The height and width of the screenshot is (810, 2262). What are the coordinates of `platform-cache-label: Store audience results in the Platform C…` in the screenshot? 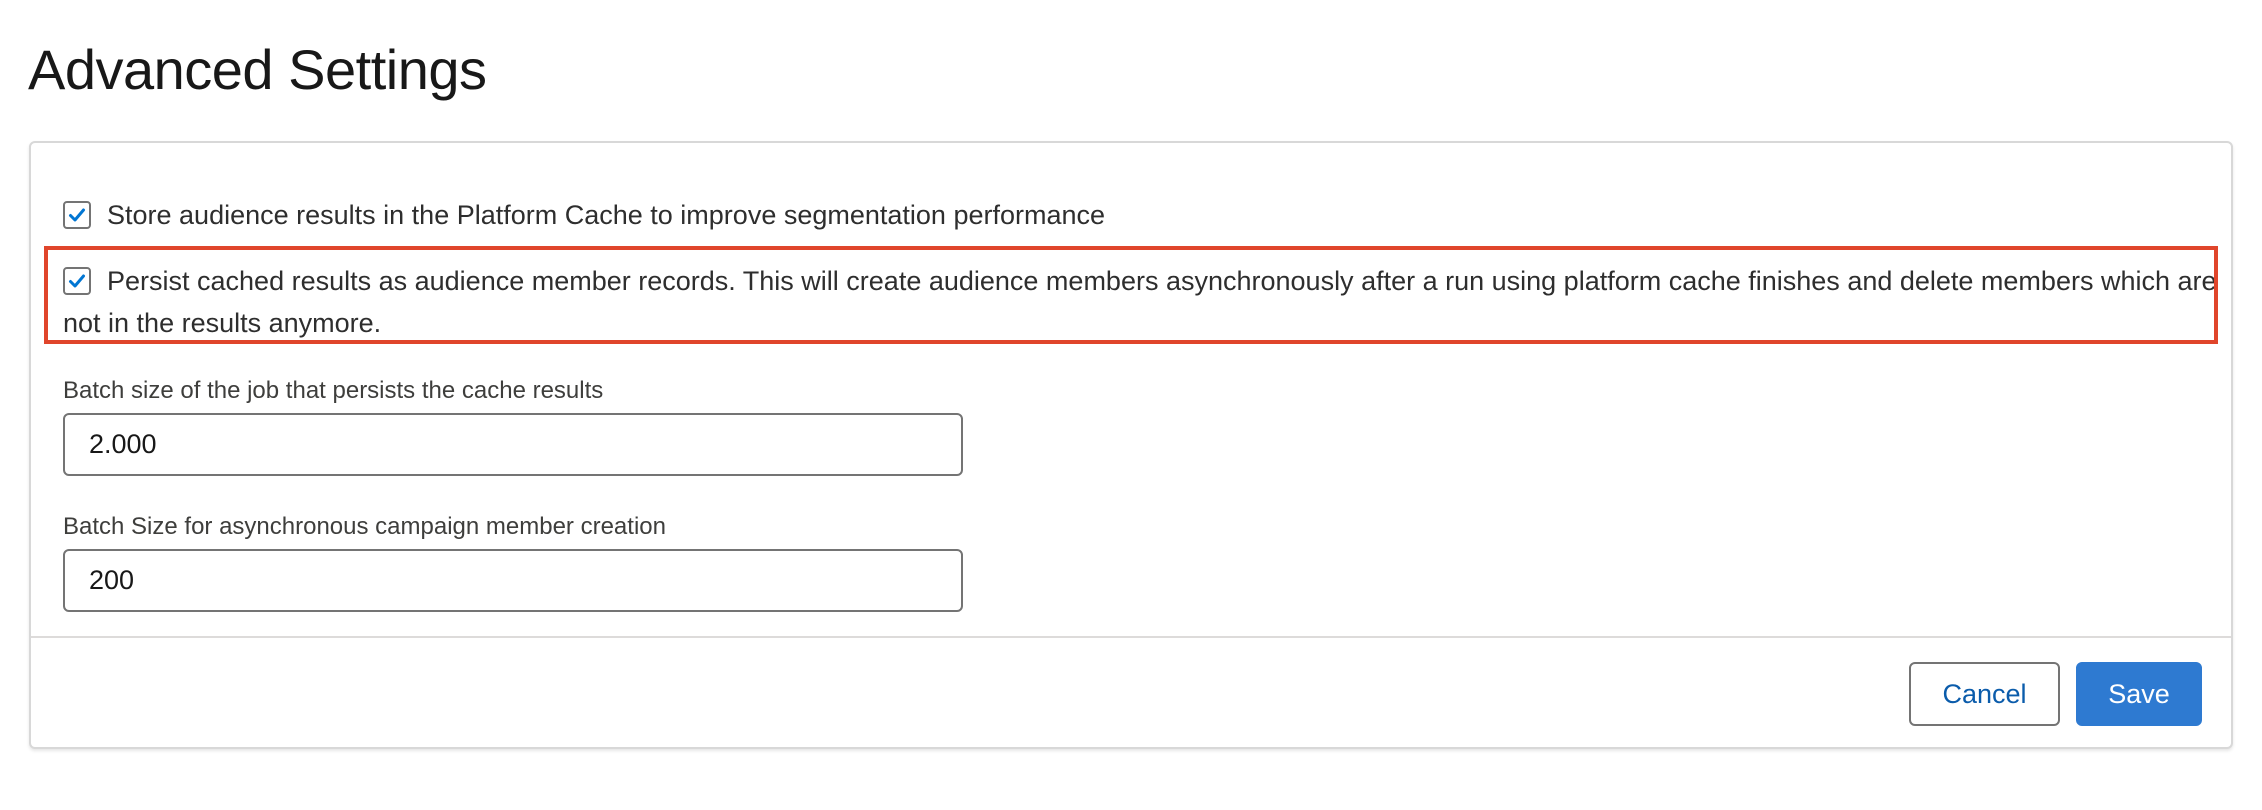 It's located at (606, 215).